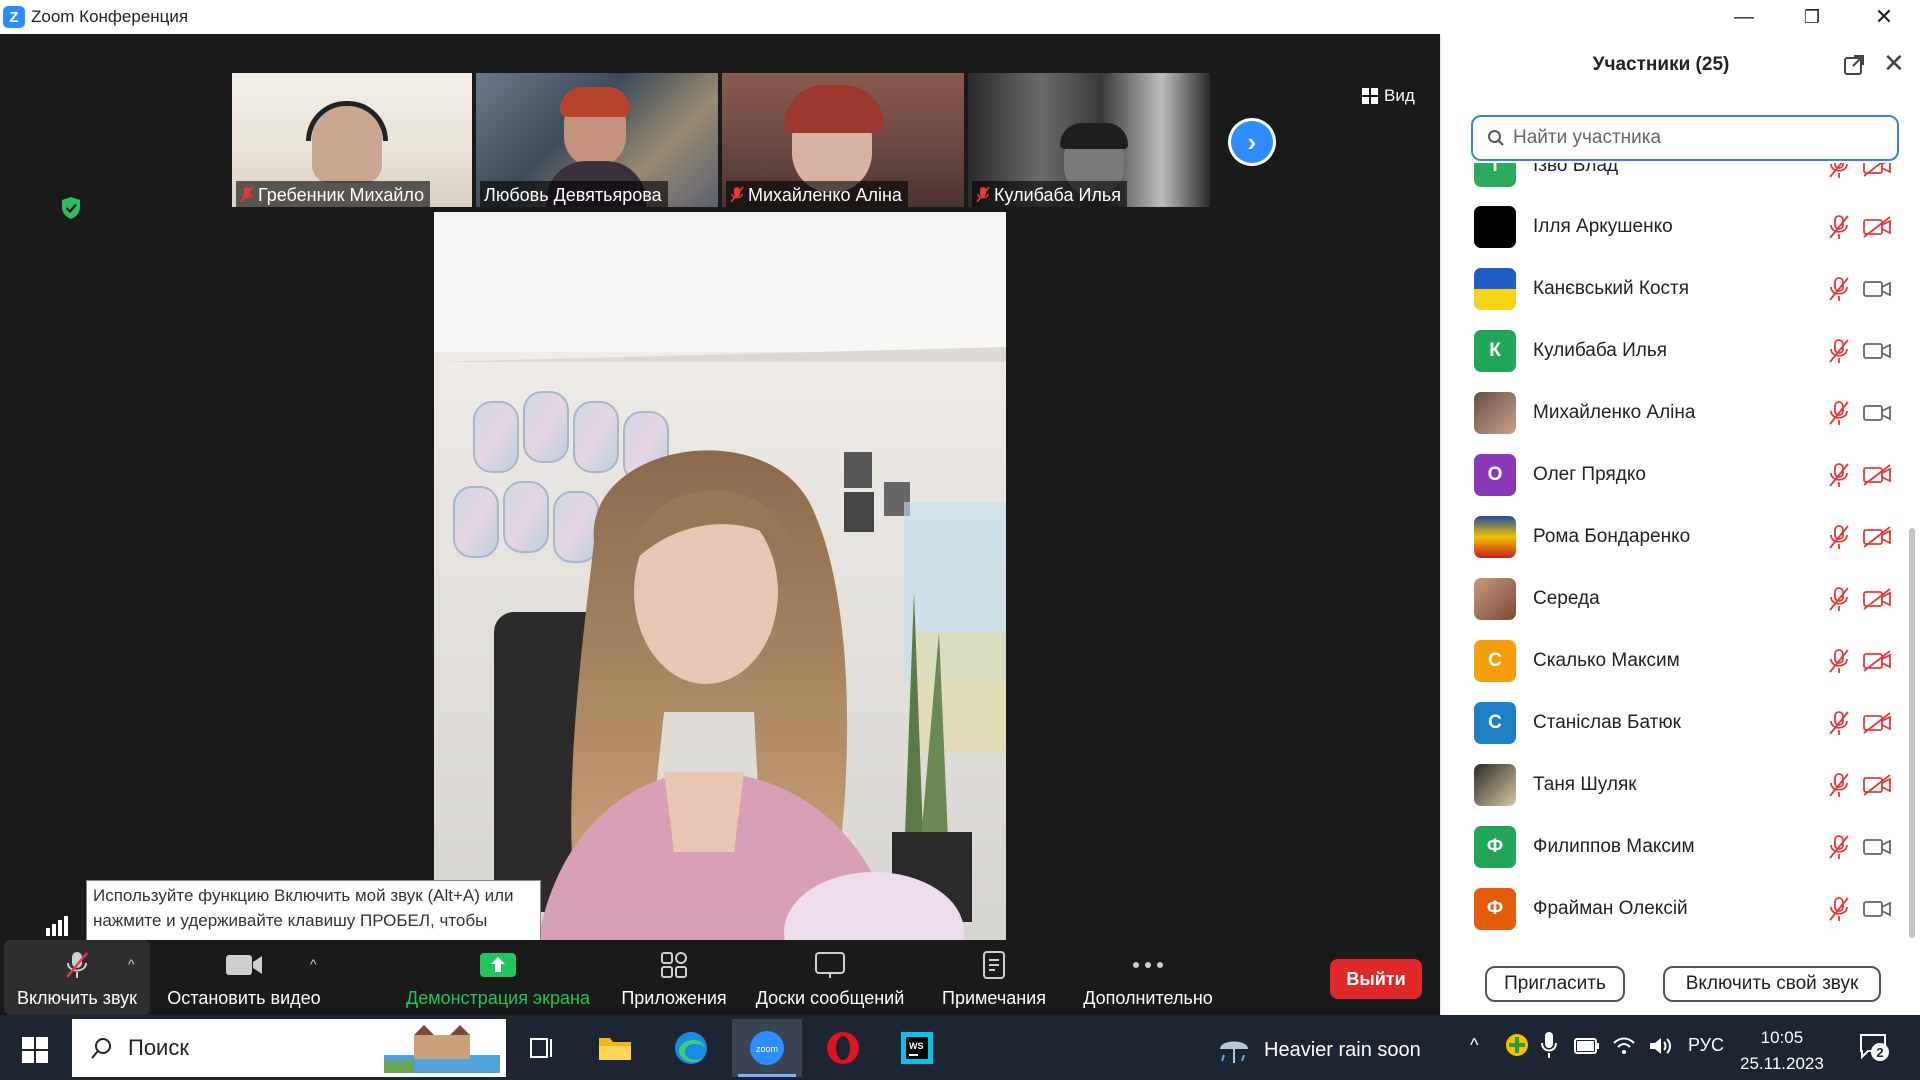 Image resolution: width=1920 pixels, height=1080 pixels. Describe the element at coordinates (615, 1048) in the screenshot. I see `file-explorer-button` at that location.